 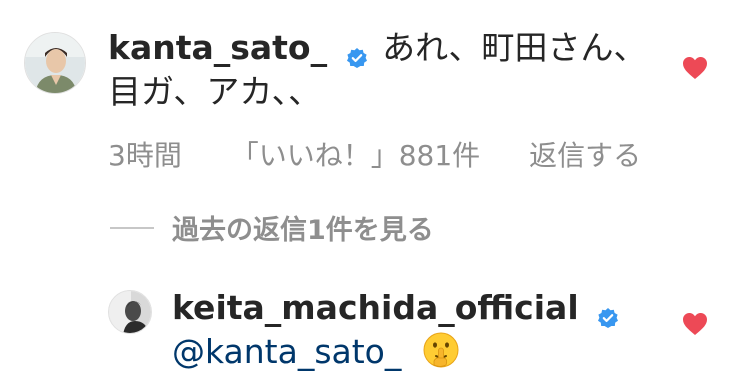 I want to click on reply-line-2: @kanta_sato_, so click(x=395, y=352).